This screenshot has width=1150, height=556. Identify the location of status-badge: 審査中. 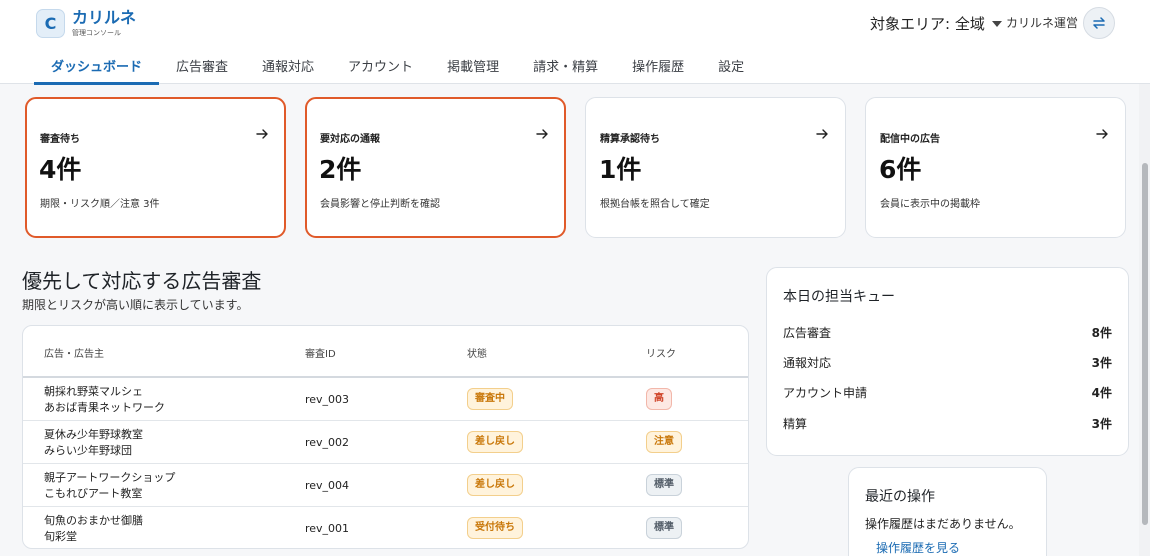
(490, 399).